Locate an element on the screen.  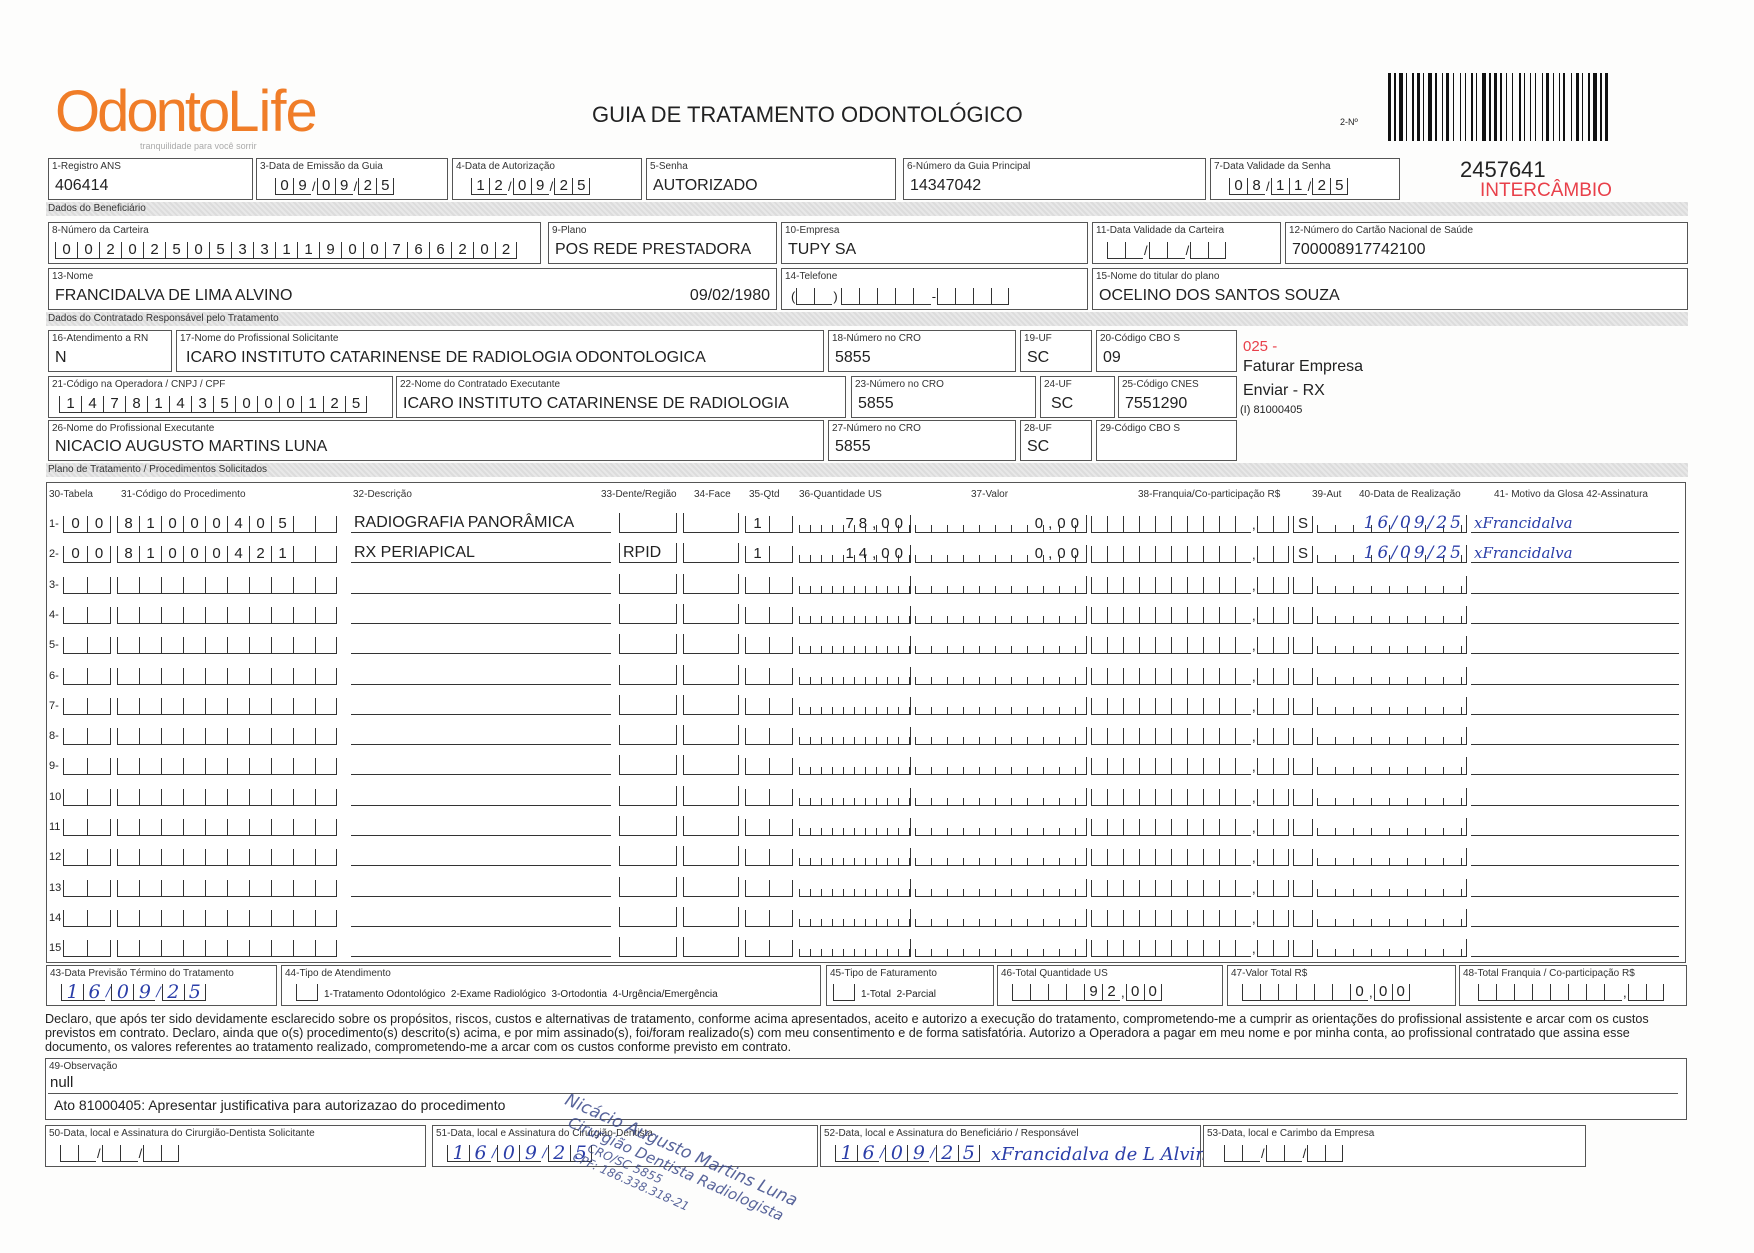
cell-descricao: RX PERIAPICAL is located at coordinates (481, 553).